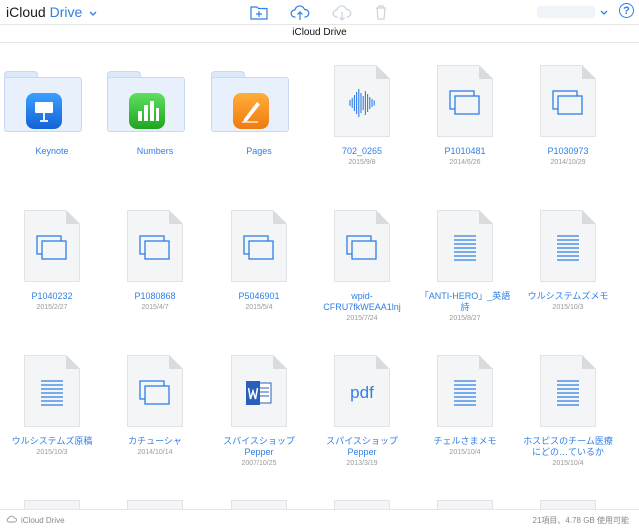 The image size is (639, 531). Describe the element at coordinates (11, 520) in the screenshot. I see `cloud-icon` at that location.